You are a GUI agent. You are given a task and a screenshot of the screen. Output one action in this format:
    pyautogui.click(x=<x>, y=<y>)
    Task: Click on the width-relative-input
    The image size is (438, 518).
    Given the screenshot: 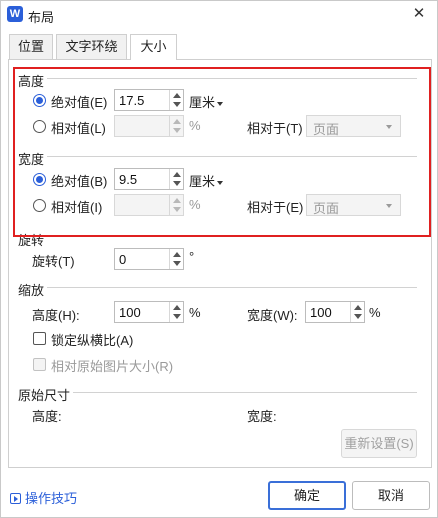 What is the action you would take?
    pyautogui.click(x=149, y=205)
    